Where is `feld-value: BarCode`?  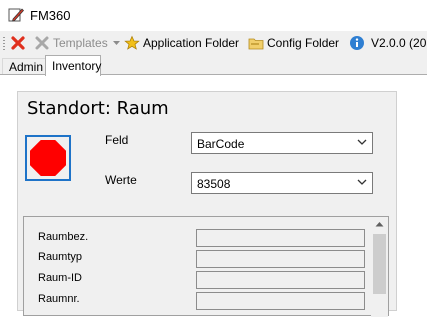 feld-value: BarCode is located at coordinates (221, 144).